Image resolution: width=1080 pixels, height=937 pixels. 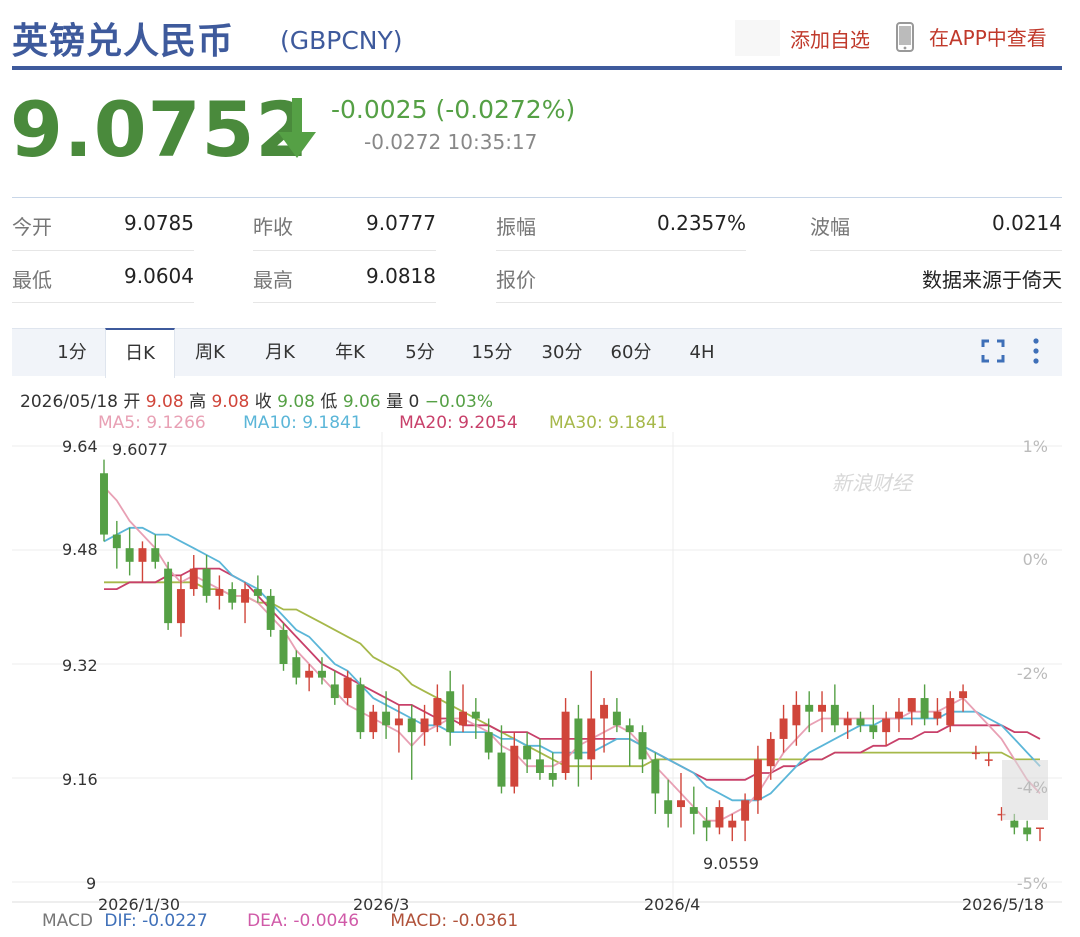 I want to click on amplitude-label: 振幅, so click(x=516, y=227).